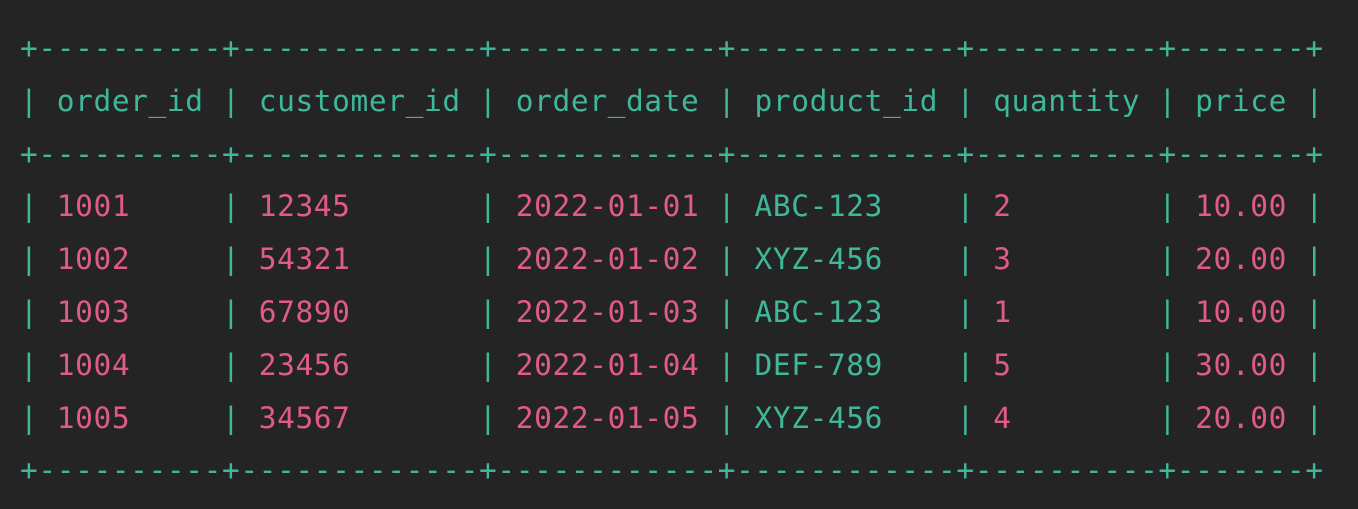 This screenshot has width=1358, height=509. Describe the element at coordinates (1066, 312) in the screenshot. I see `table-cell-quantity: 1` at that location.